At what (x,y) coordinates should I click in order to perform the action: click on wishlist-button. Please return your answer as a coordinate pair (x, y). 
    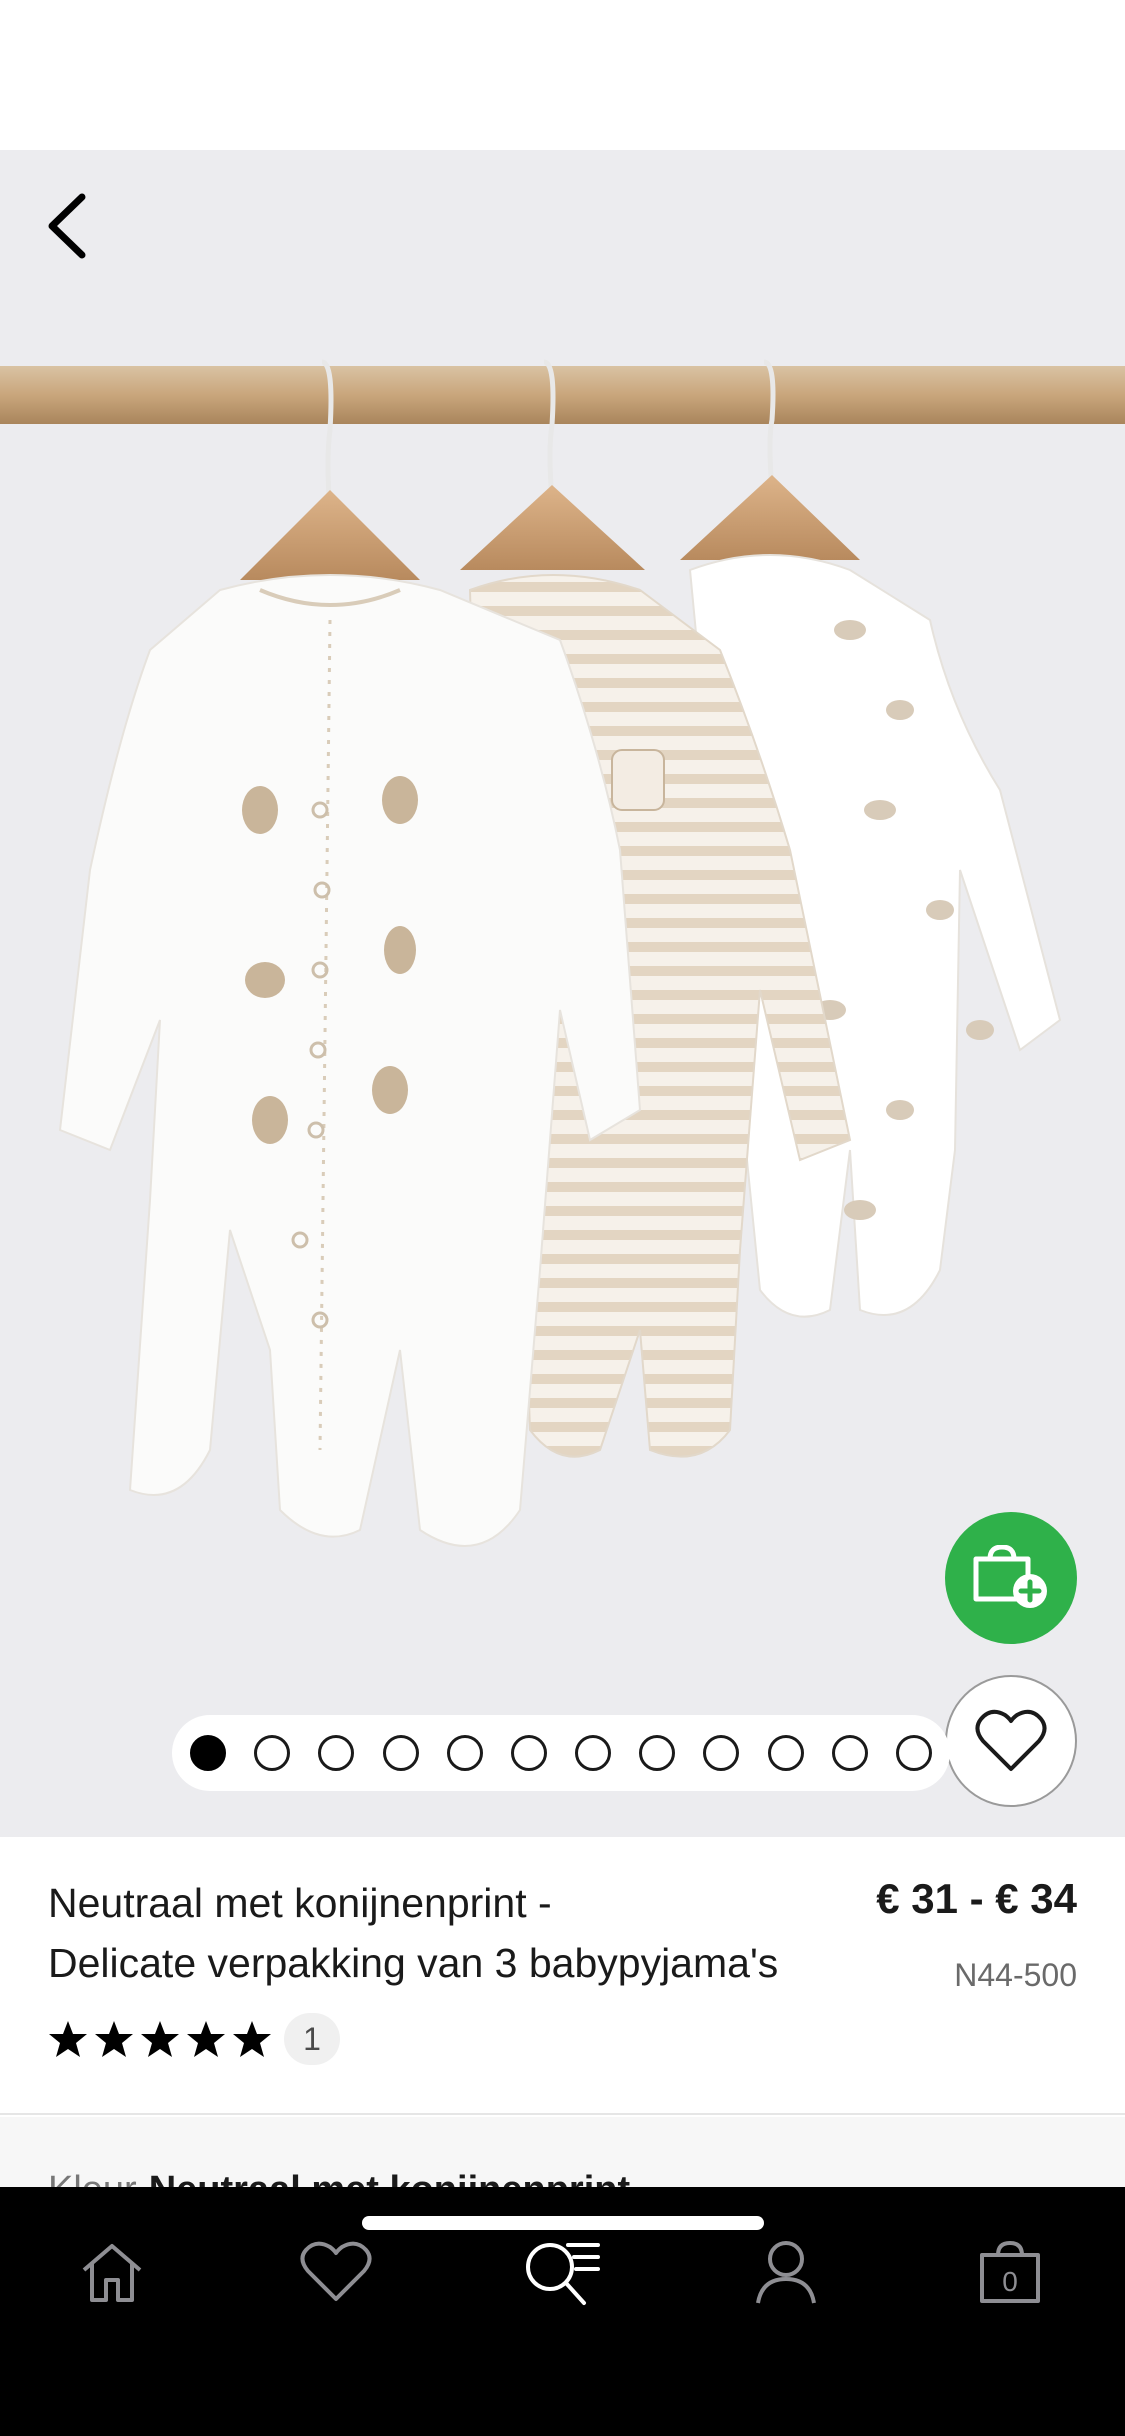
    Looking at the image, I should click on (1011, 1741).